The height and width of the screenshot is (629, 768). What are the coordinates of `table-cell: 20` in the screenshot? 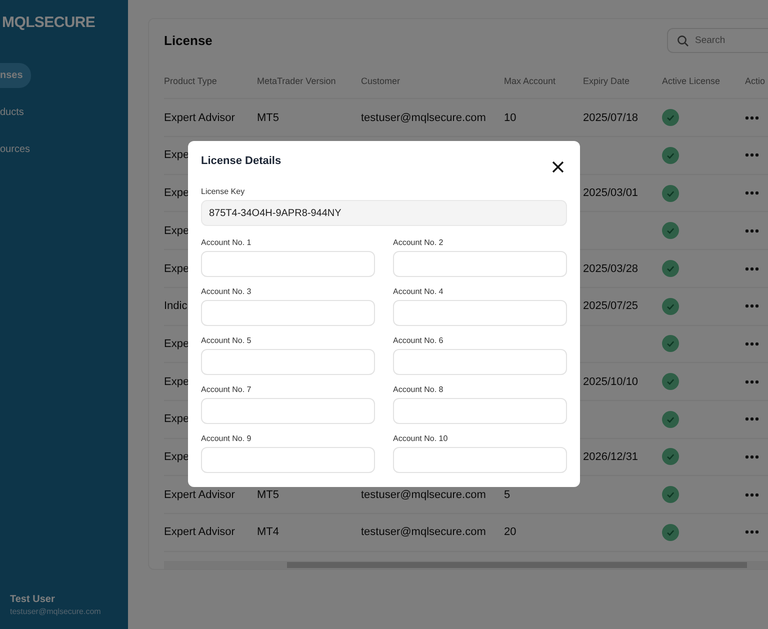 It's located at (510, 532).